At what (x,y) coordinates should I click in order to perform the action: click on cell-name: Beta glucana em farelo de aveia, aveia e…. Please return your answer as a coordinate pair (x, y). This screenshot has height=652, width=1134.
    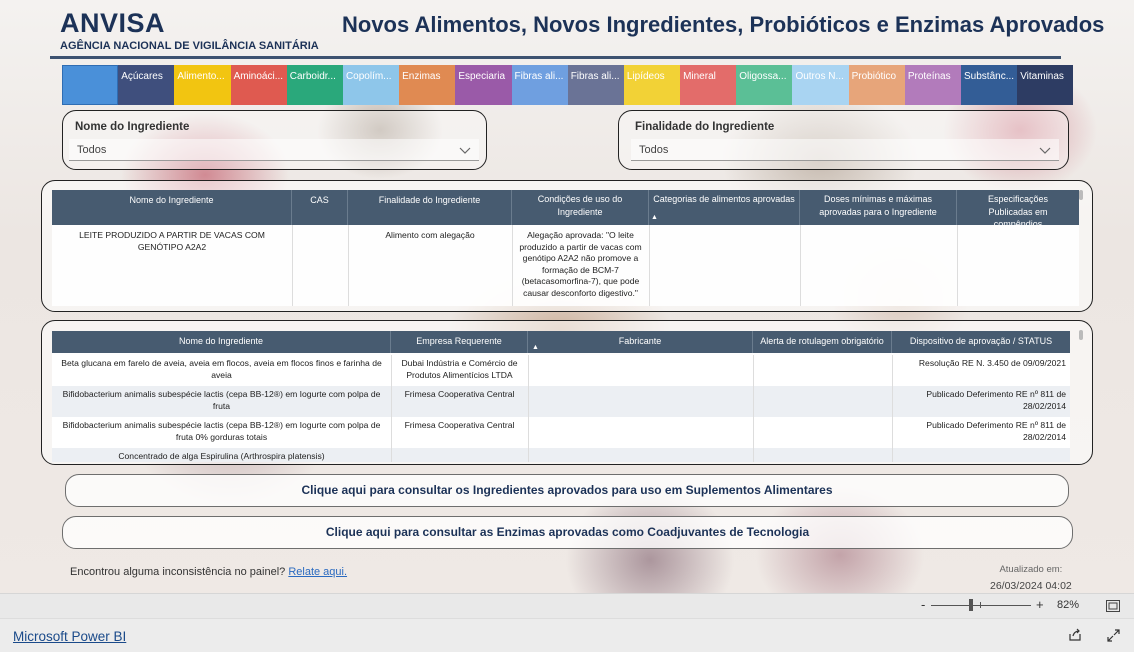
    Looking at the image, I should click on (221, 369).